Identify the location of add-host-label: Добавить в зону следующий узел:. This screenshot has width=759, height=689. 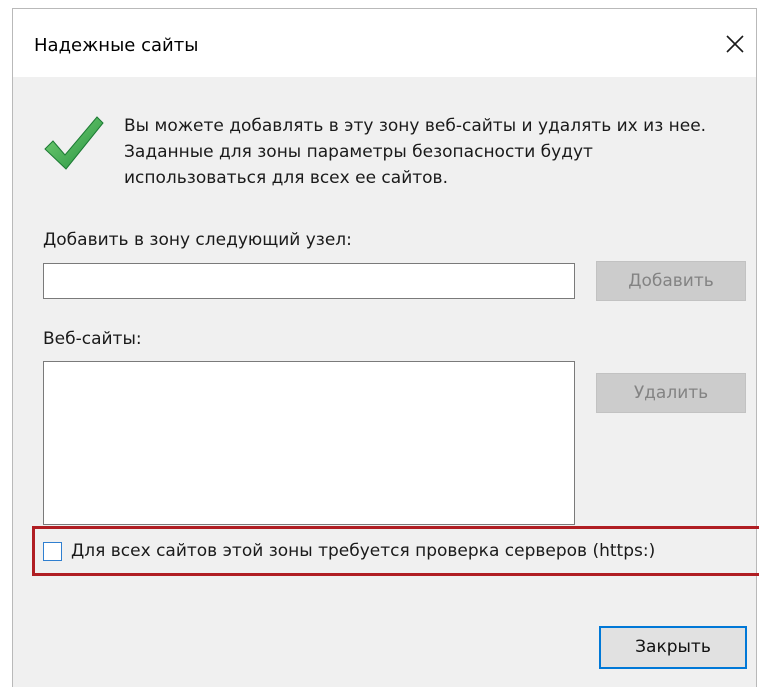
(197, 240).